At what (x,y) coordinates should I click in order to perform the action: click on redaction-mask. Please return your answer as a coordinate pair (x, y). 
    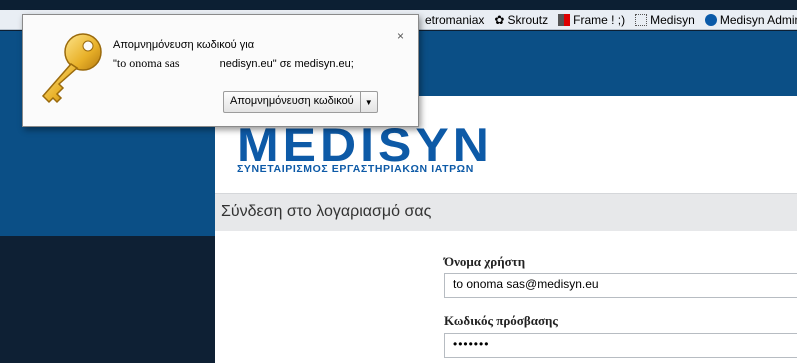
    Looking at the image, I should click on (199, 64).